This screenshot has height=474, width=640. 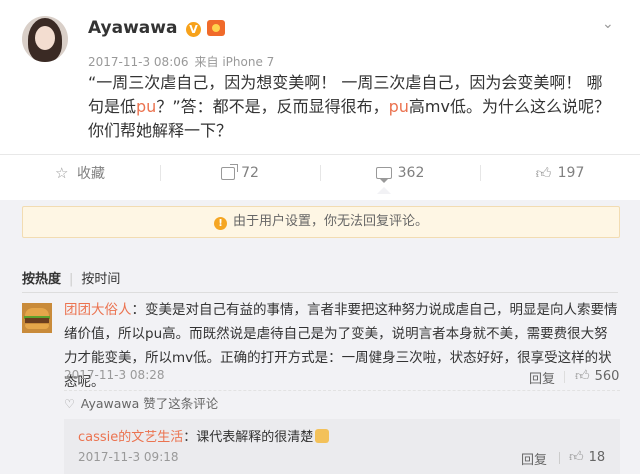 I want to click on post-meta: 2017-11-3 08:06 来自 iPhone 7, so click(x=181, y=61).